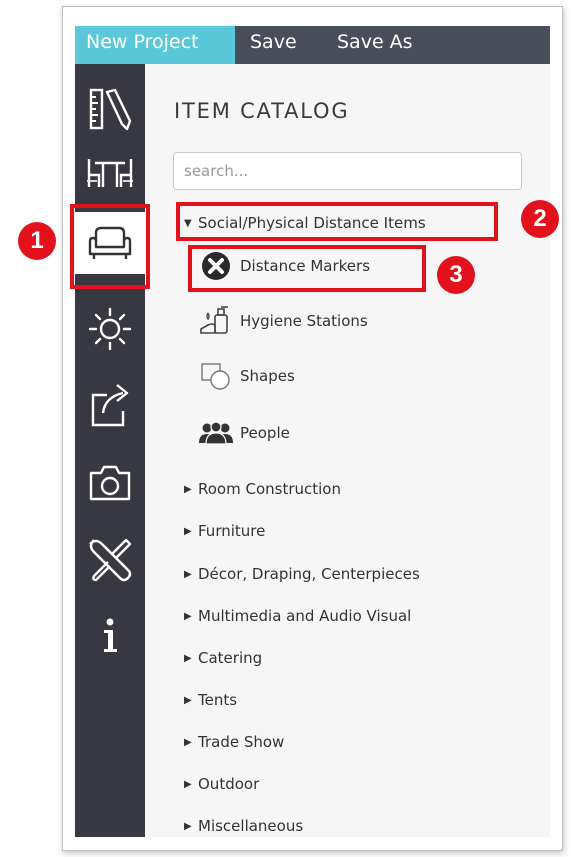  What do you see at coordinates (216, 321) in the screenshot?
I see `hand-sanitizer-icon` at bounding box center [216, 321].